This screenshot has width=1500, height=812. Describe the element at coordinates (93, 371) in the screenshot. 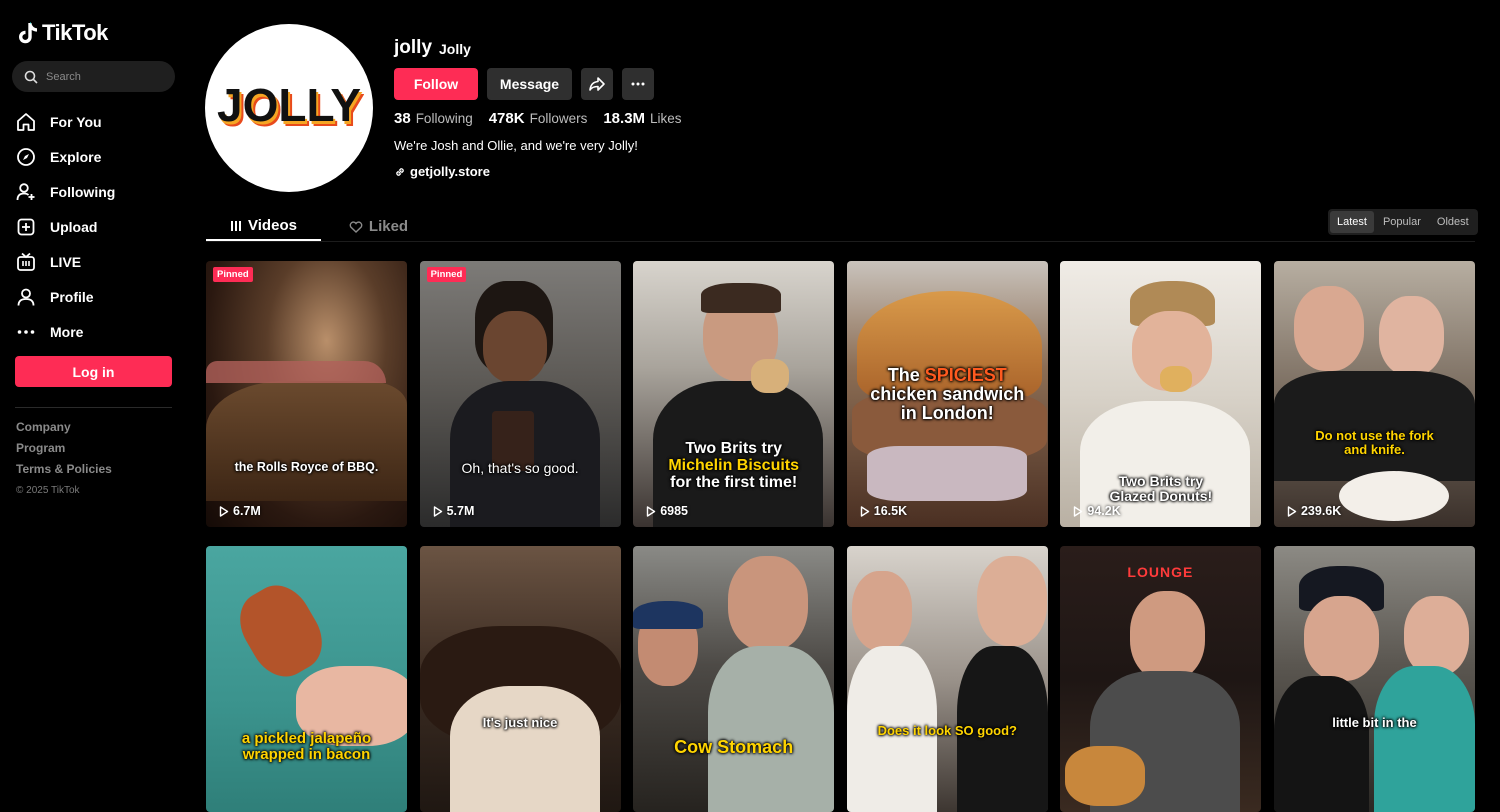

I see `login-button: Log in` at that location.